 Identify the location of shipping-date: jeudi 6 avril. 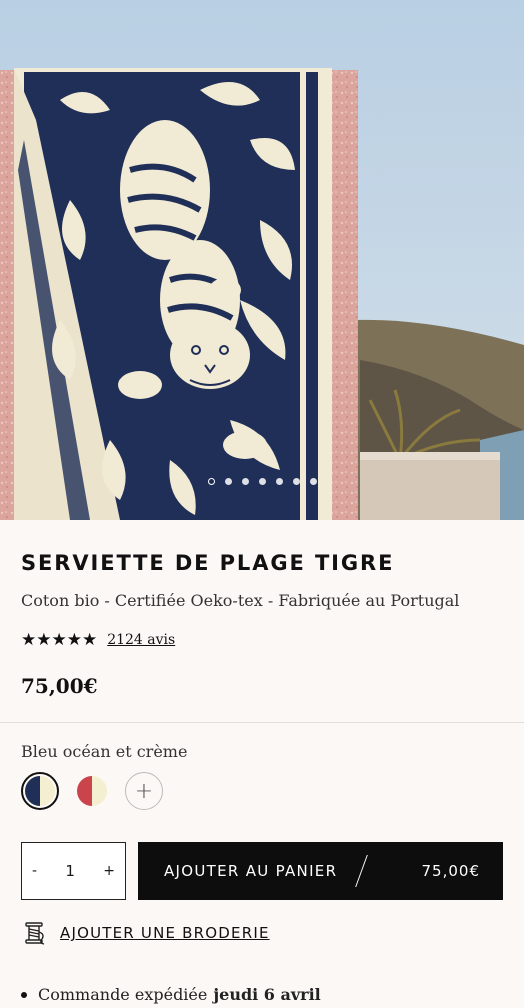
(267, 994).